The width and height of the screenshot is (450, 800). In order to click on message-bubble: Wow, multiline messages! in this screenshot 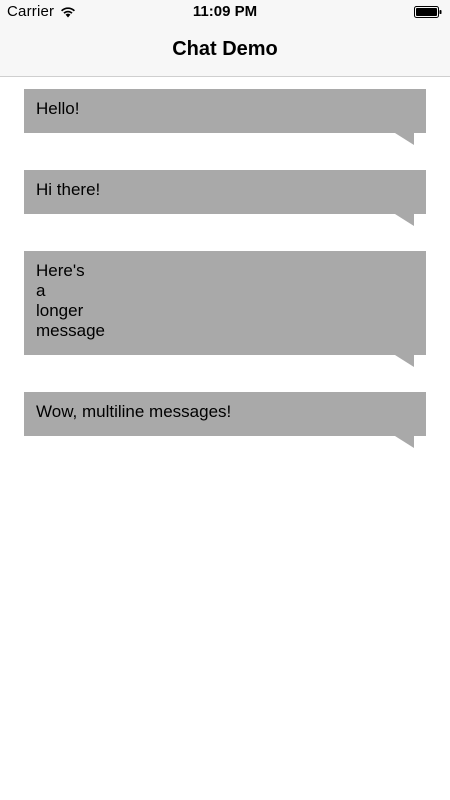, I will do `click(225, 420)`.